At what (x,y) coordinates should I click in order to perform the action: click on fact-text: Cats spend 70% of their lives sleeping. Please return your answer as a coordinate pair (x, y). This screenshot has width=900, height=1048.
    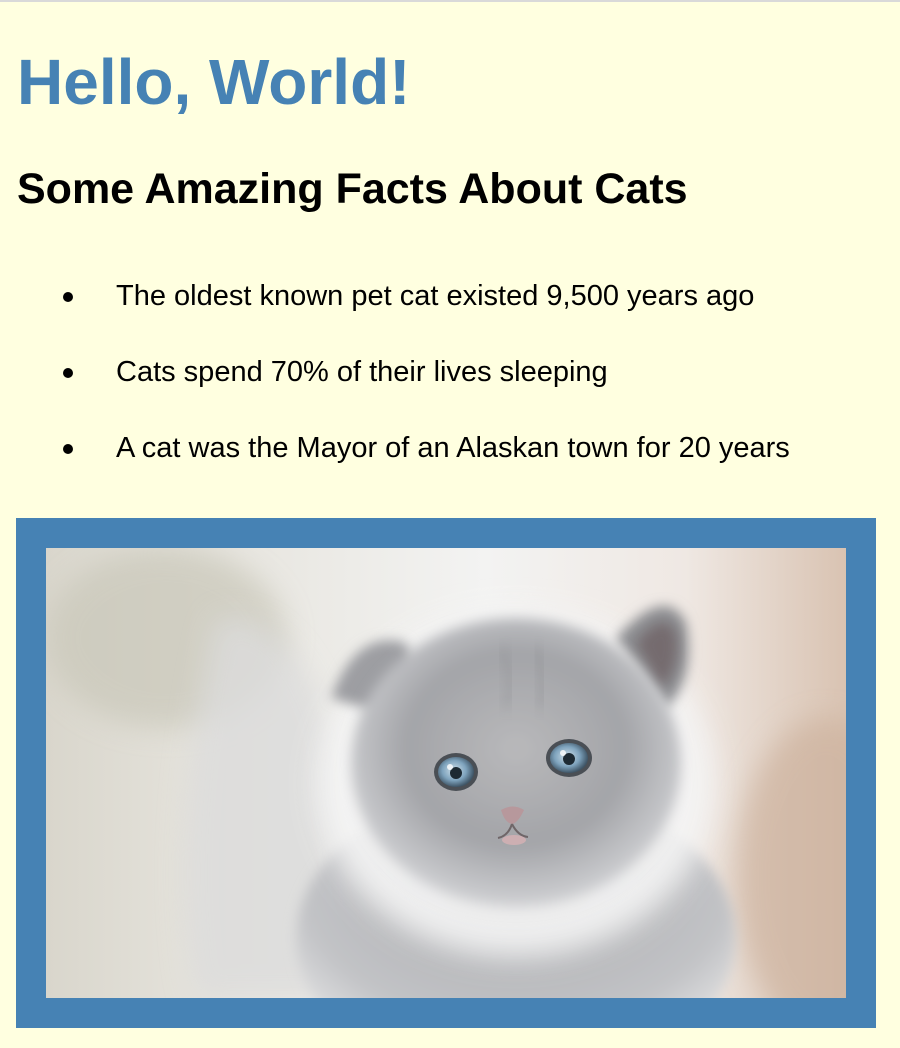
    Looking at the image, I should click on (362, 372).